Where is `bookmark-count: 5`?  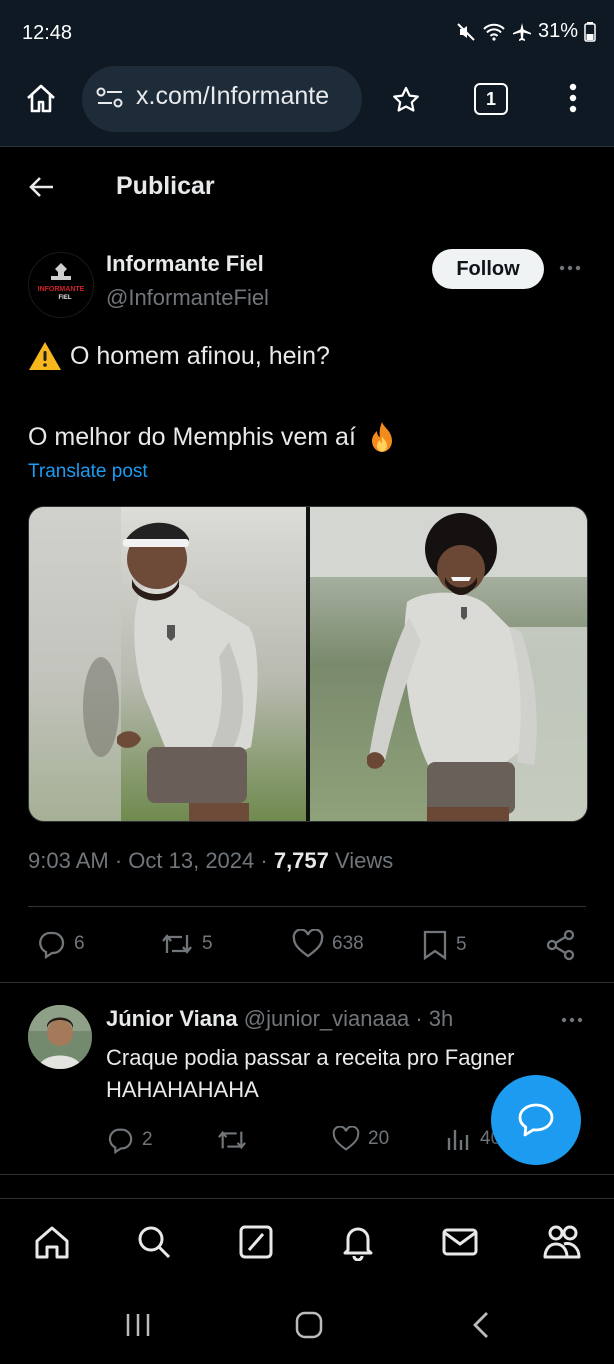
bookmark-count: 5 is located at coordinates (461, 944).